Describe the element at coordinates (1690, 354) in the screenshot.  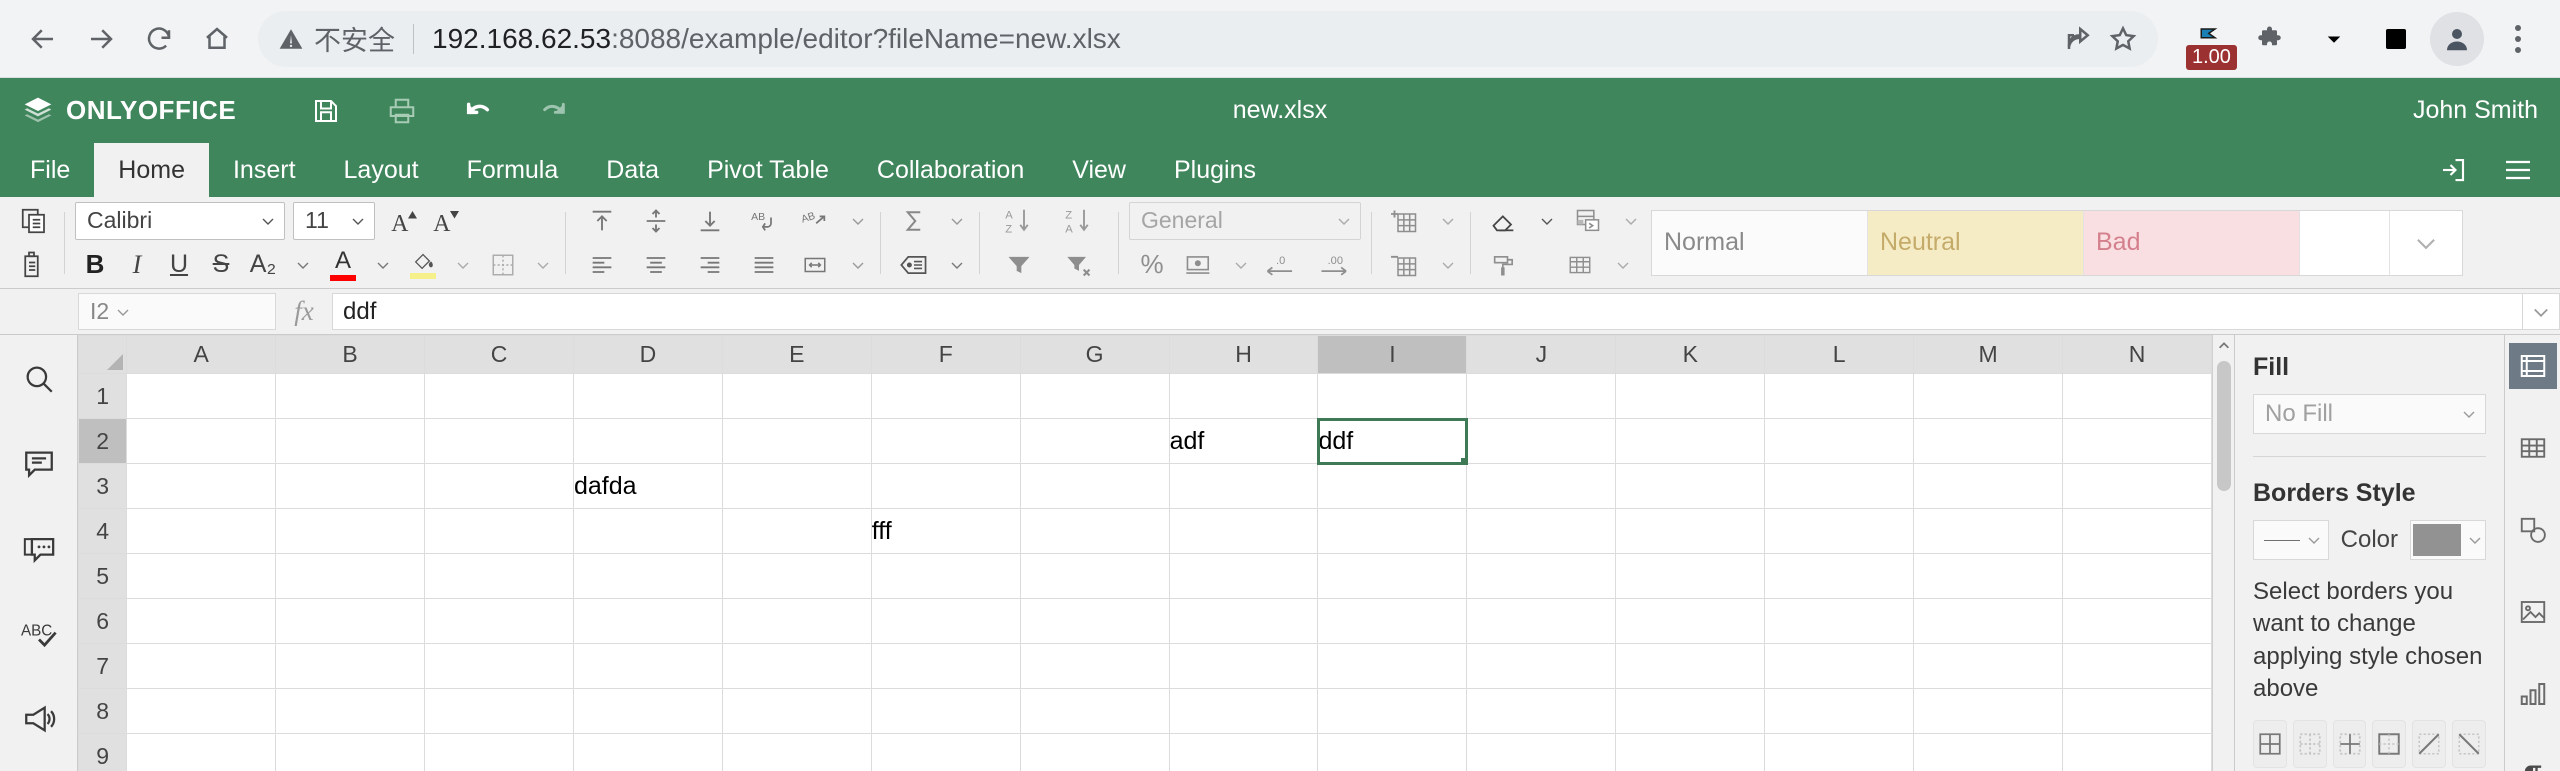
I see `column-header-K: K` at that location.